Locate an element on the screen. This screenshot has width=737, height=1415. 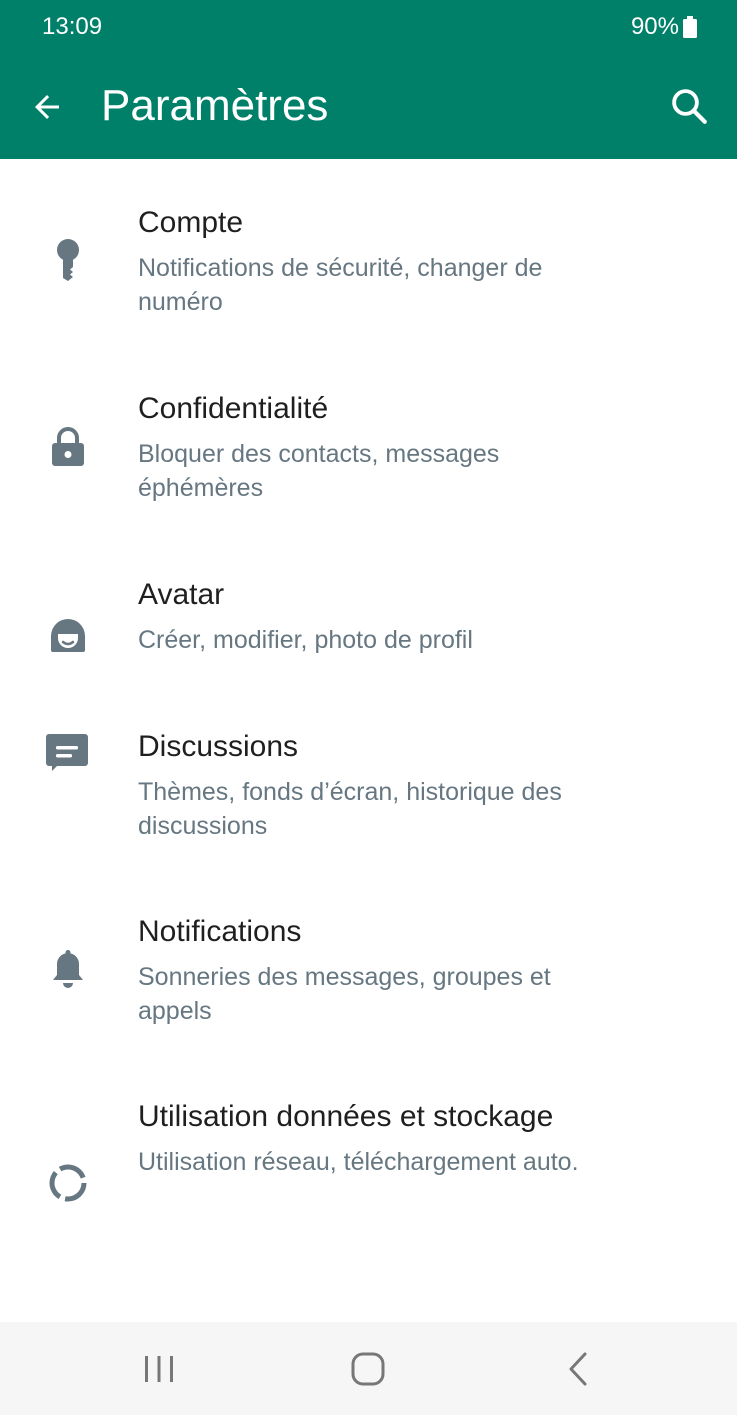
item-title: Avatar is located at coordinates (181, 594).